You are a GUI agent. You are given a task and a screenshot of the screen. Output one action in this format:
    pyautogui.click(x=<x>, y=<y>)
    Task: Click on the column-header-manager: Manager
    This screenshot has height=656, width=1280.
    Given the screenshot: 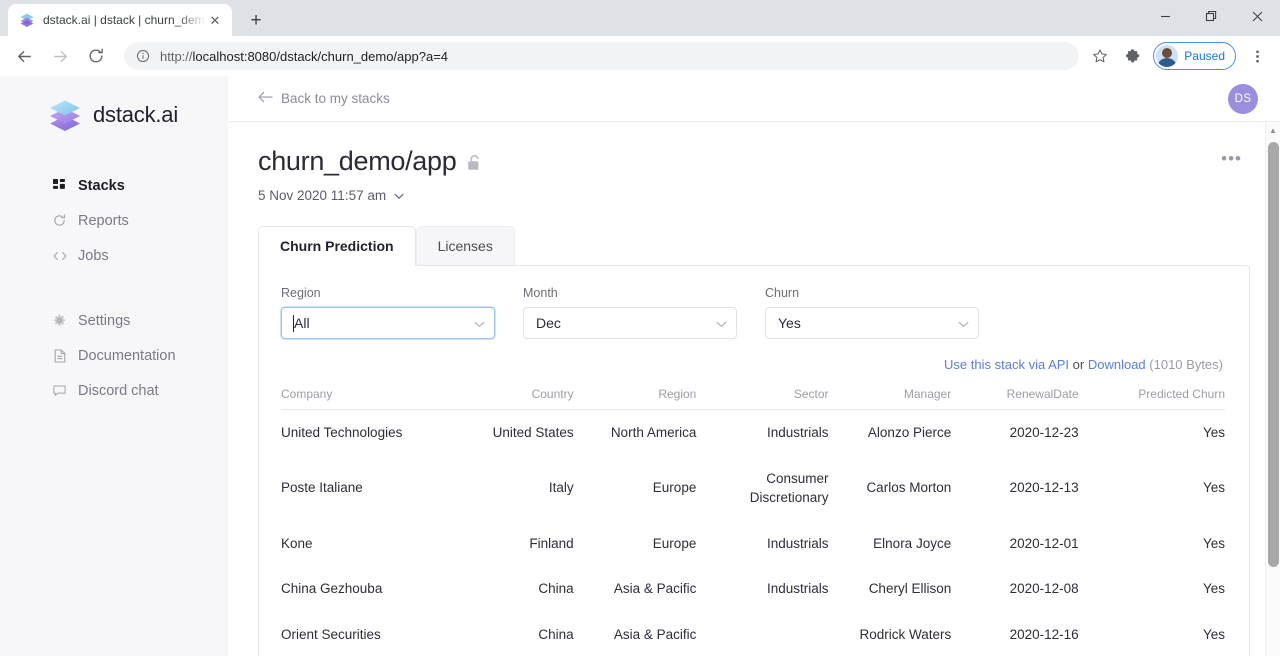 What is the action you would take?
    pyautogui.click(x=890, y=398)
    